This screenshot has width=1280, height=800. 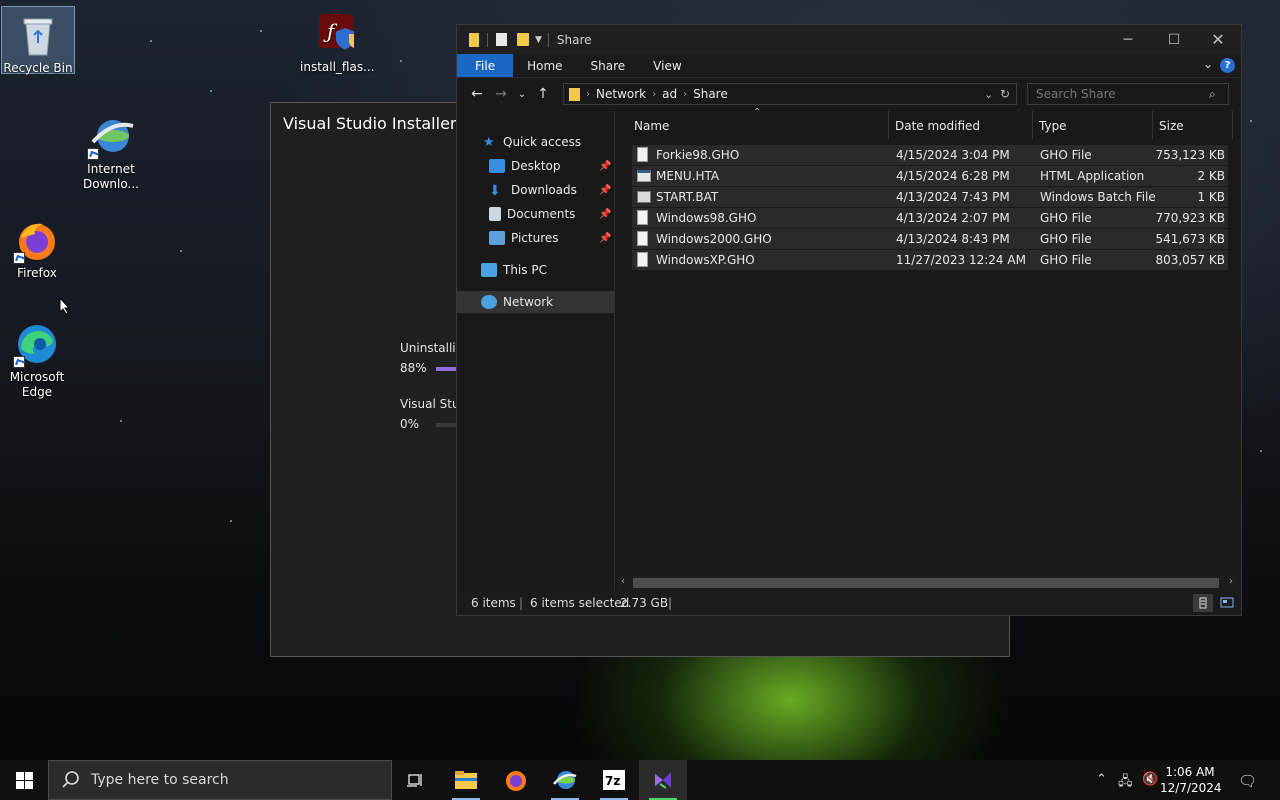 What do you see at coordinates (37, 240) in the screenshot?
I see `firefox-icon` at bounding box center [37, 240].